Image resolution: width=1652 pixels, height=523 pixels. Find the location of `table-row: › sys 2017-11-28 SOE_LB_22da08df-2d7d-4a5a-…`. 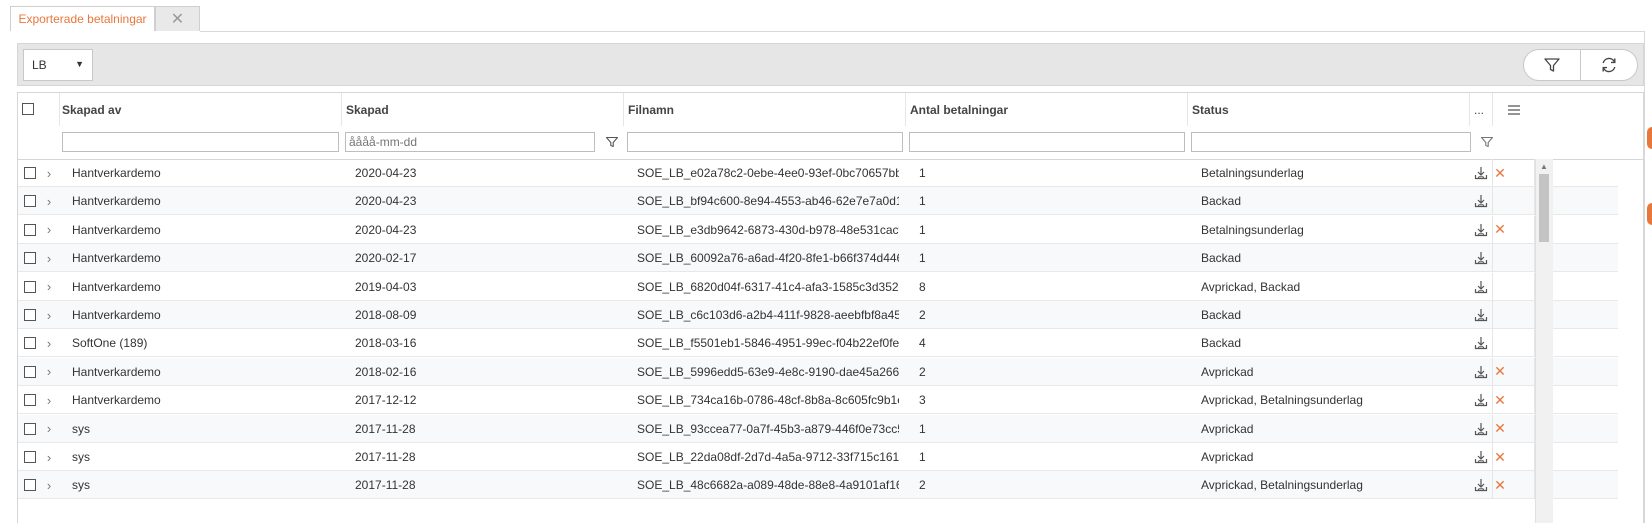

table-row: › sys 2017-11-28 SOE_LB_22da08df-2d7d-4a5a-… is located at coordinates (818, 457).